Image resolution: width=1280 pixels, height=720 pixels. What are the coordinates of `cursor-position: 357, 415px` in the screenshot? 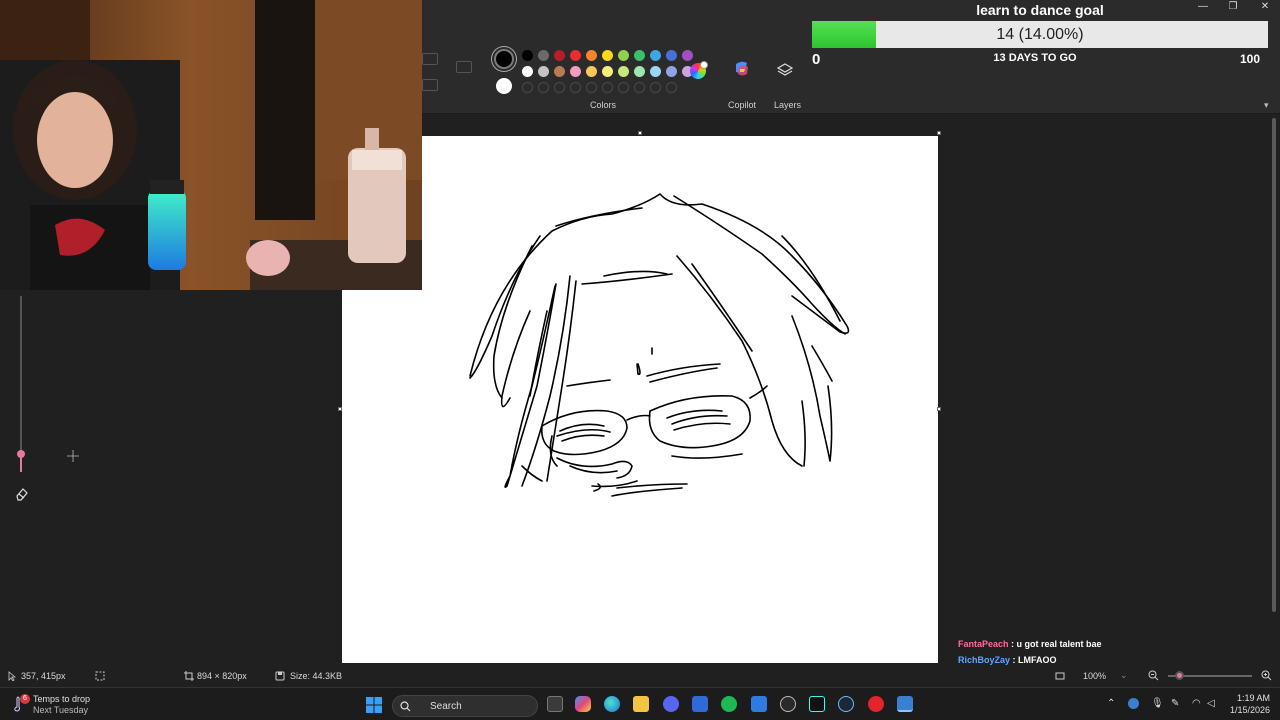 It's located at (43, 676).